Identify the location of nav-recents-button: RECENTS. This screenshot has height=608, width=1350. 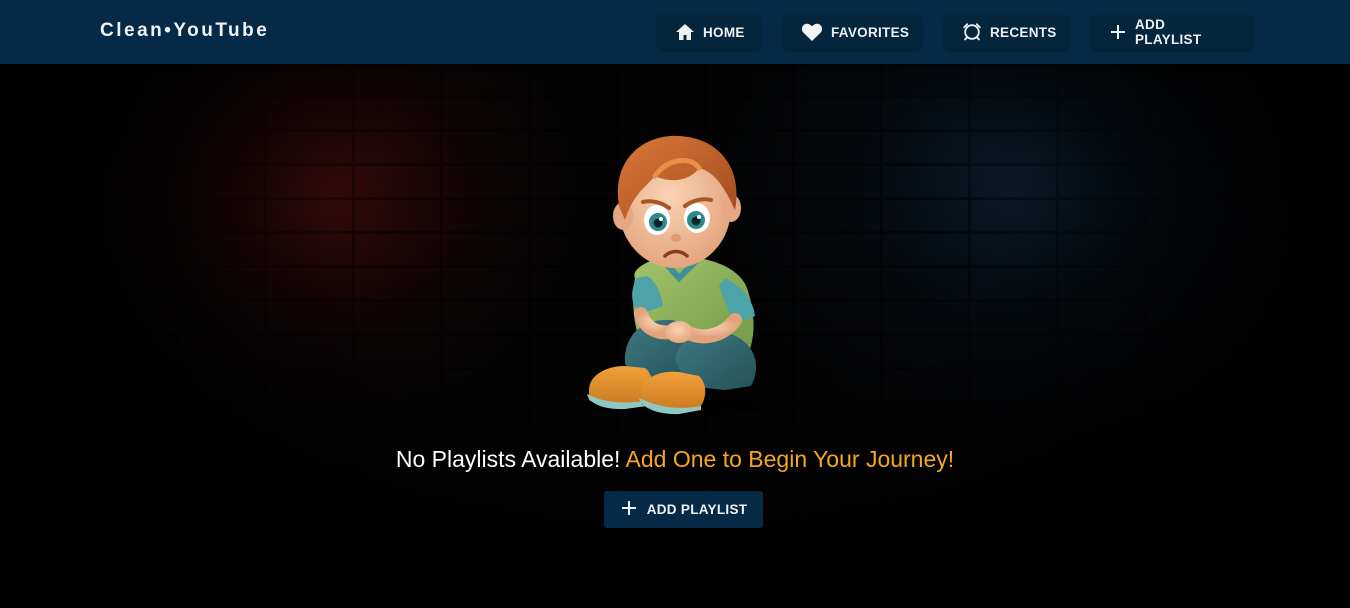
(1006, 32).